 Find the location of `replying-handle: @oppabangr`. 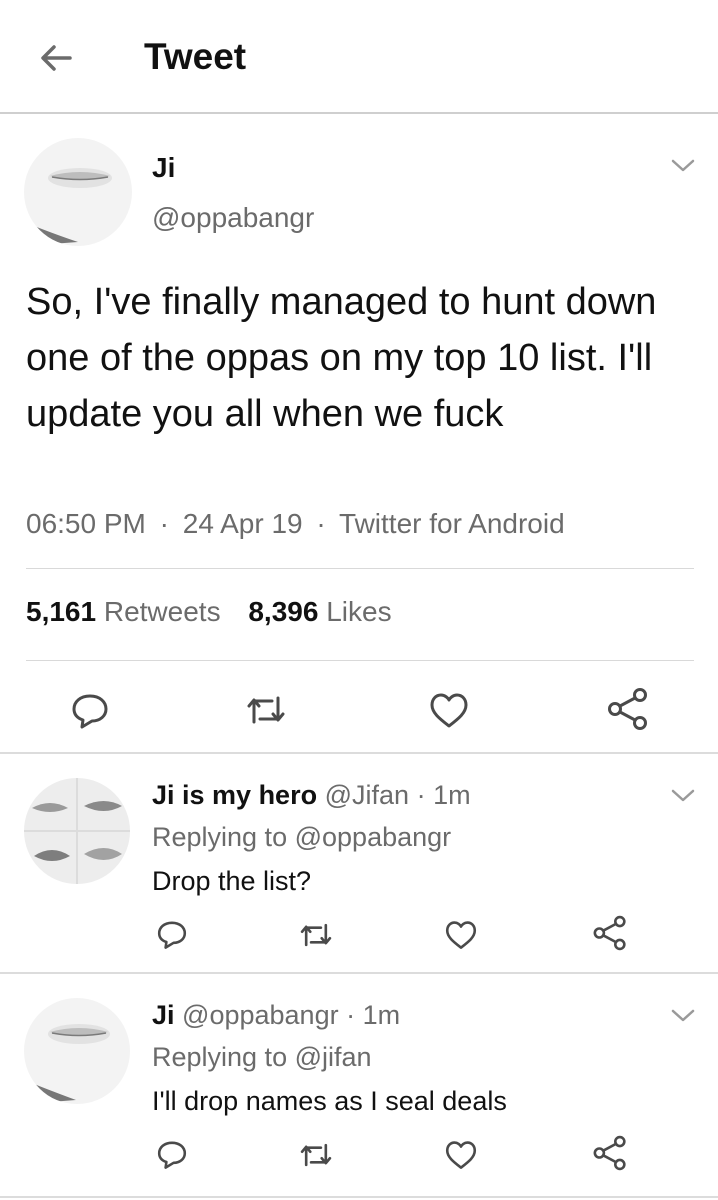

replying-handle: @oppabangr is located at coordinates (373, 837).